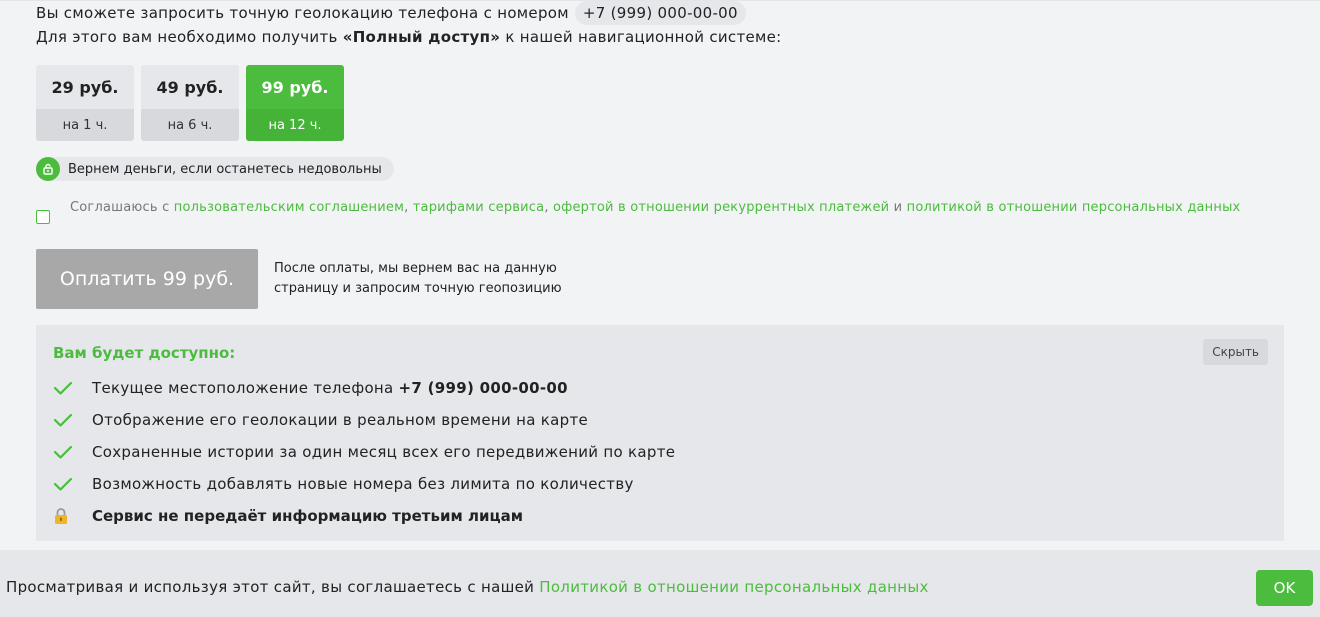  Describe the element at coordinates (898, 207) in the screenshot. I see `agreement-and: и` at that location.